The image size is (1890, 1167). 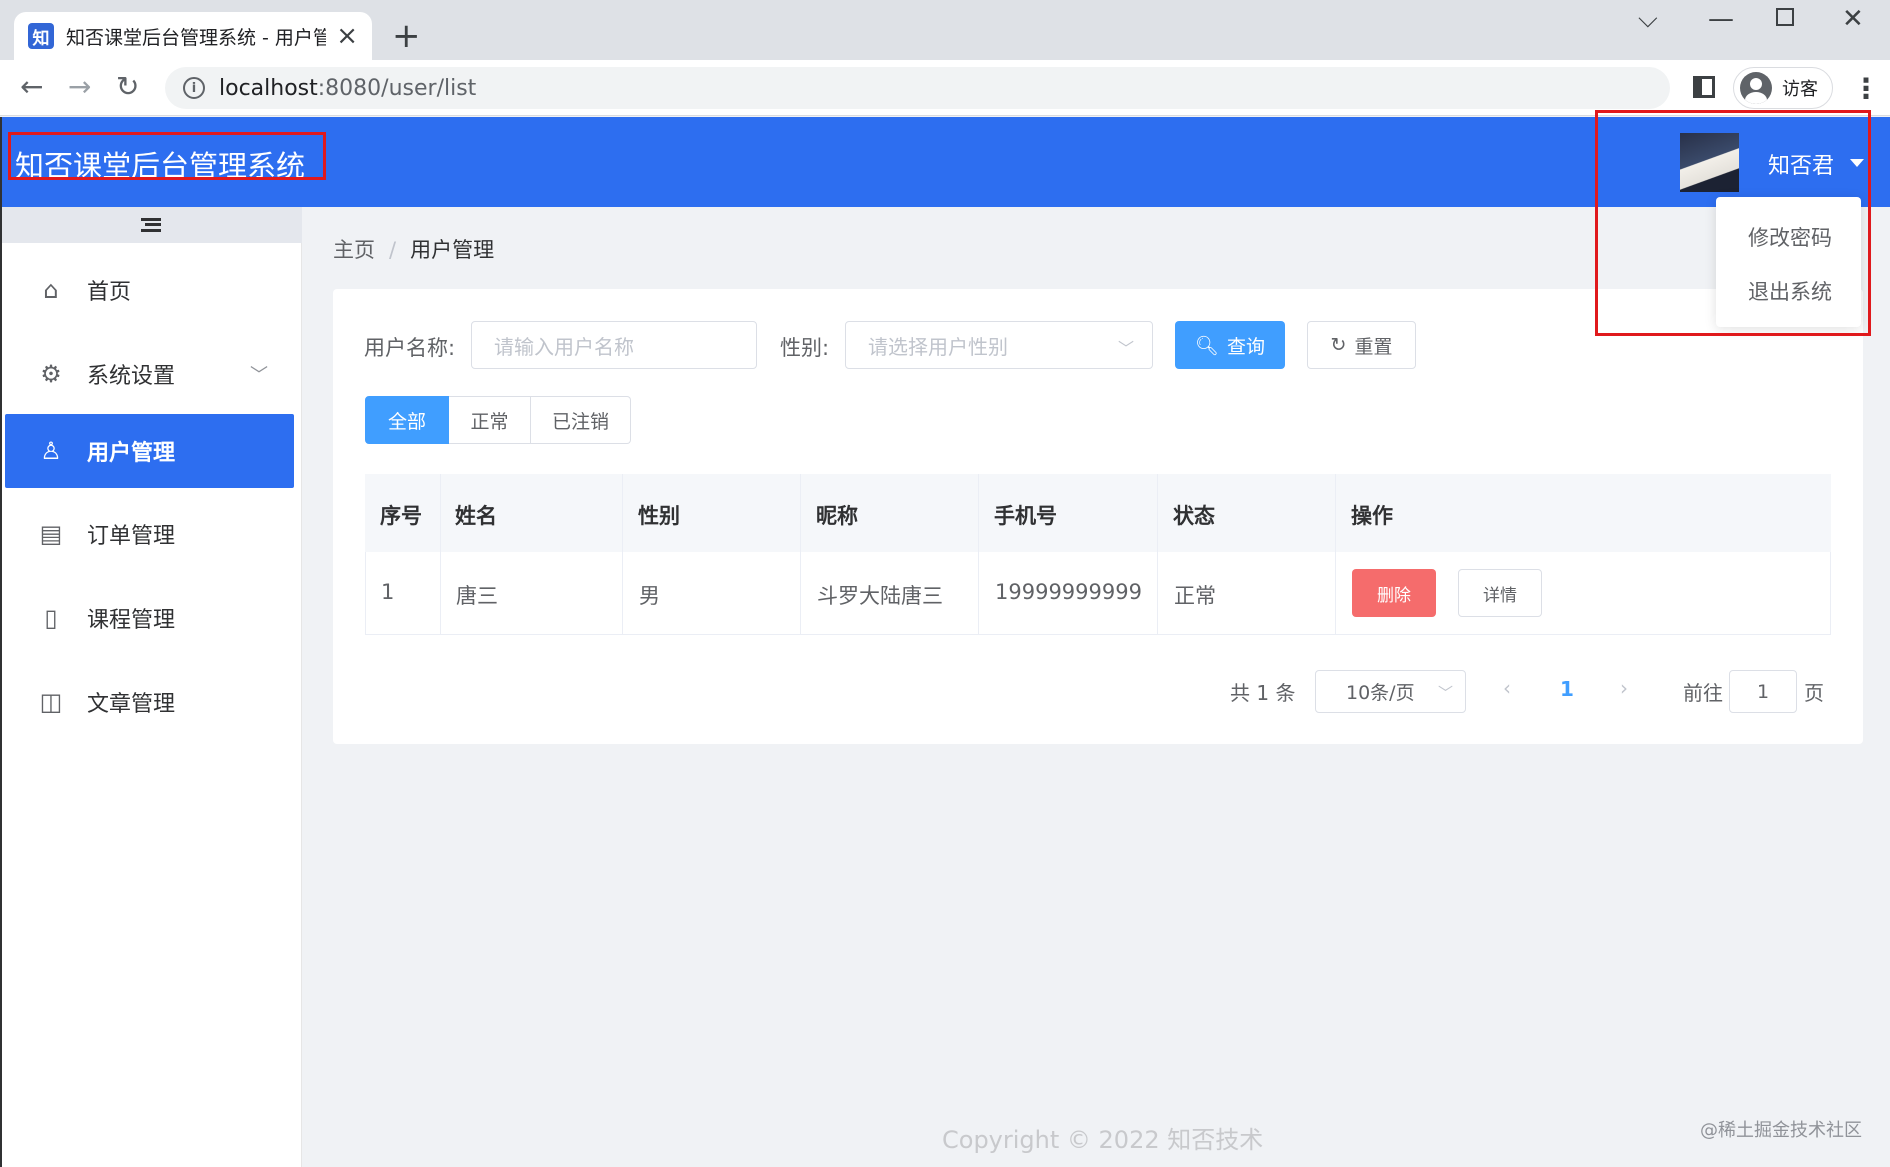 What do you see at coordinates (564, 346) in the screenshot?
I see `username-placeholder: 请输入用户名称` at bounding box center [564, 346].